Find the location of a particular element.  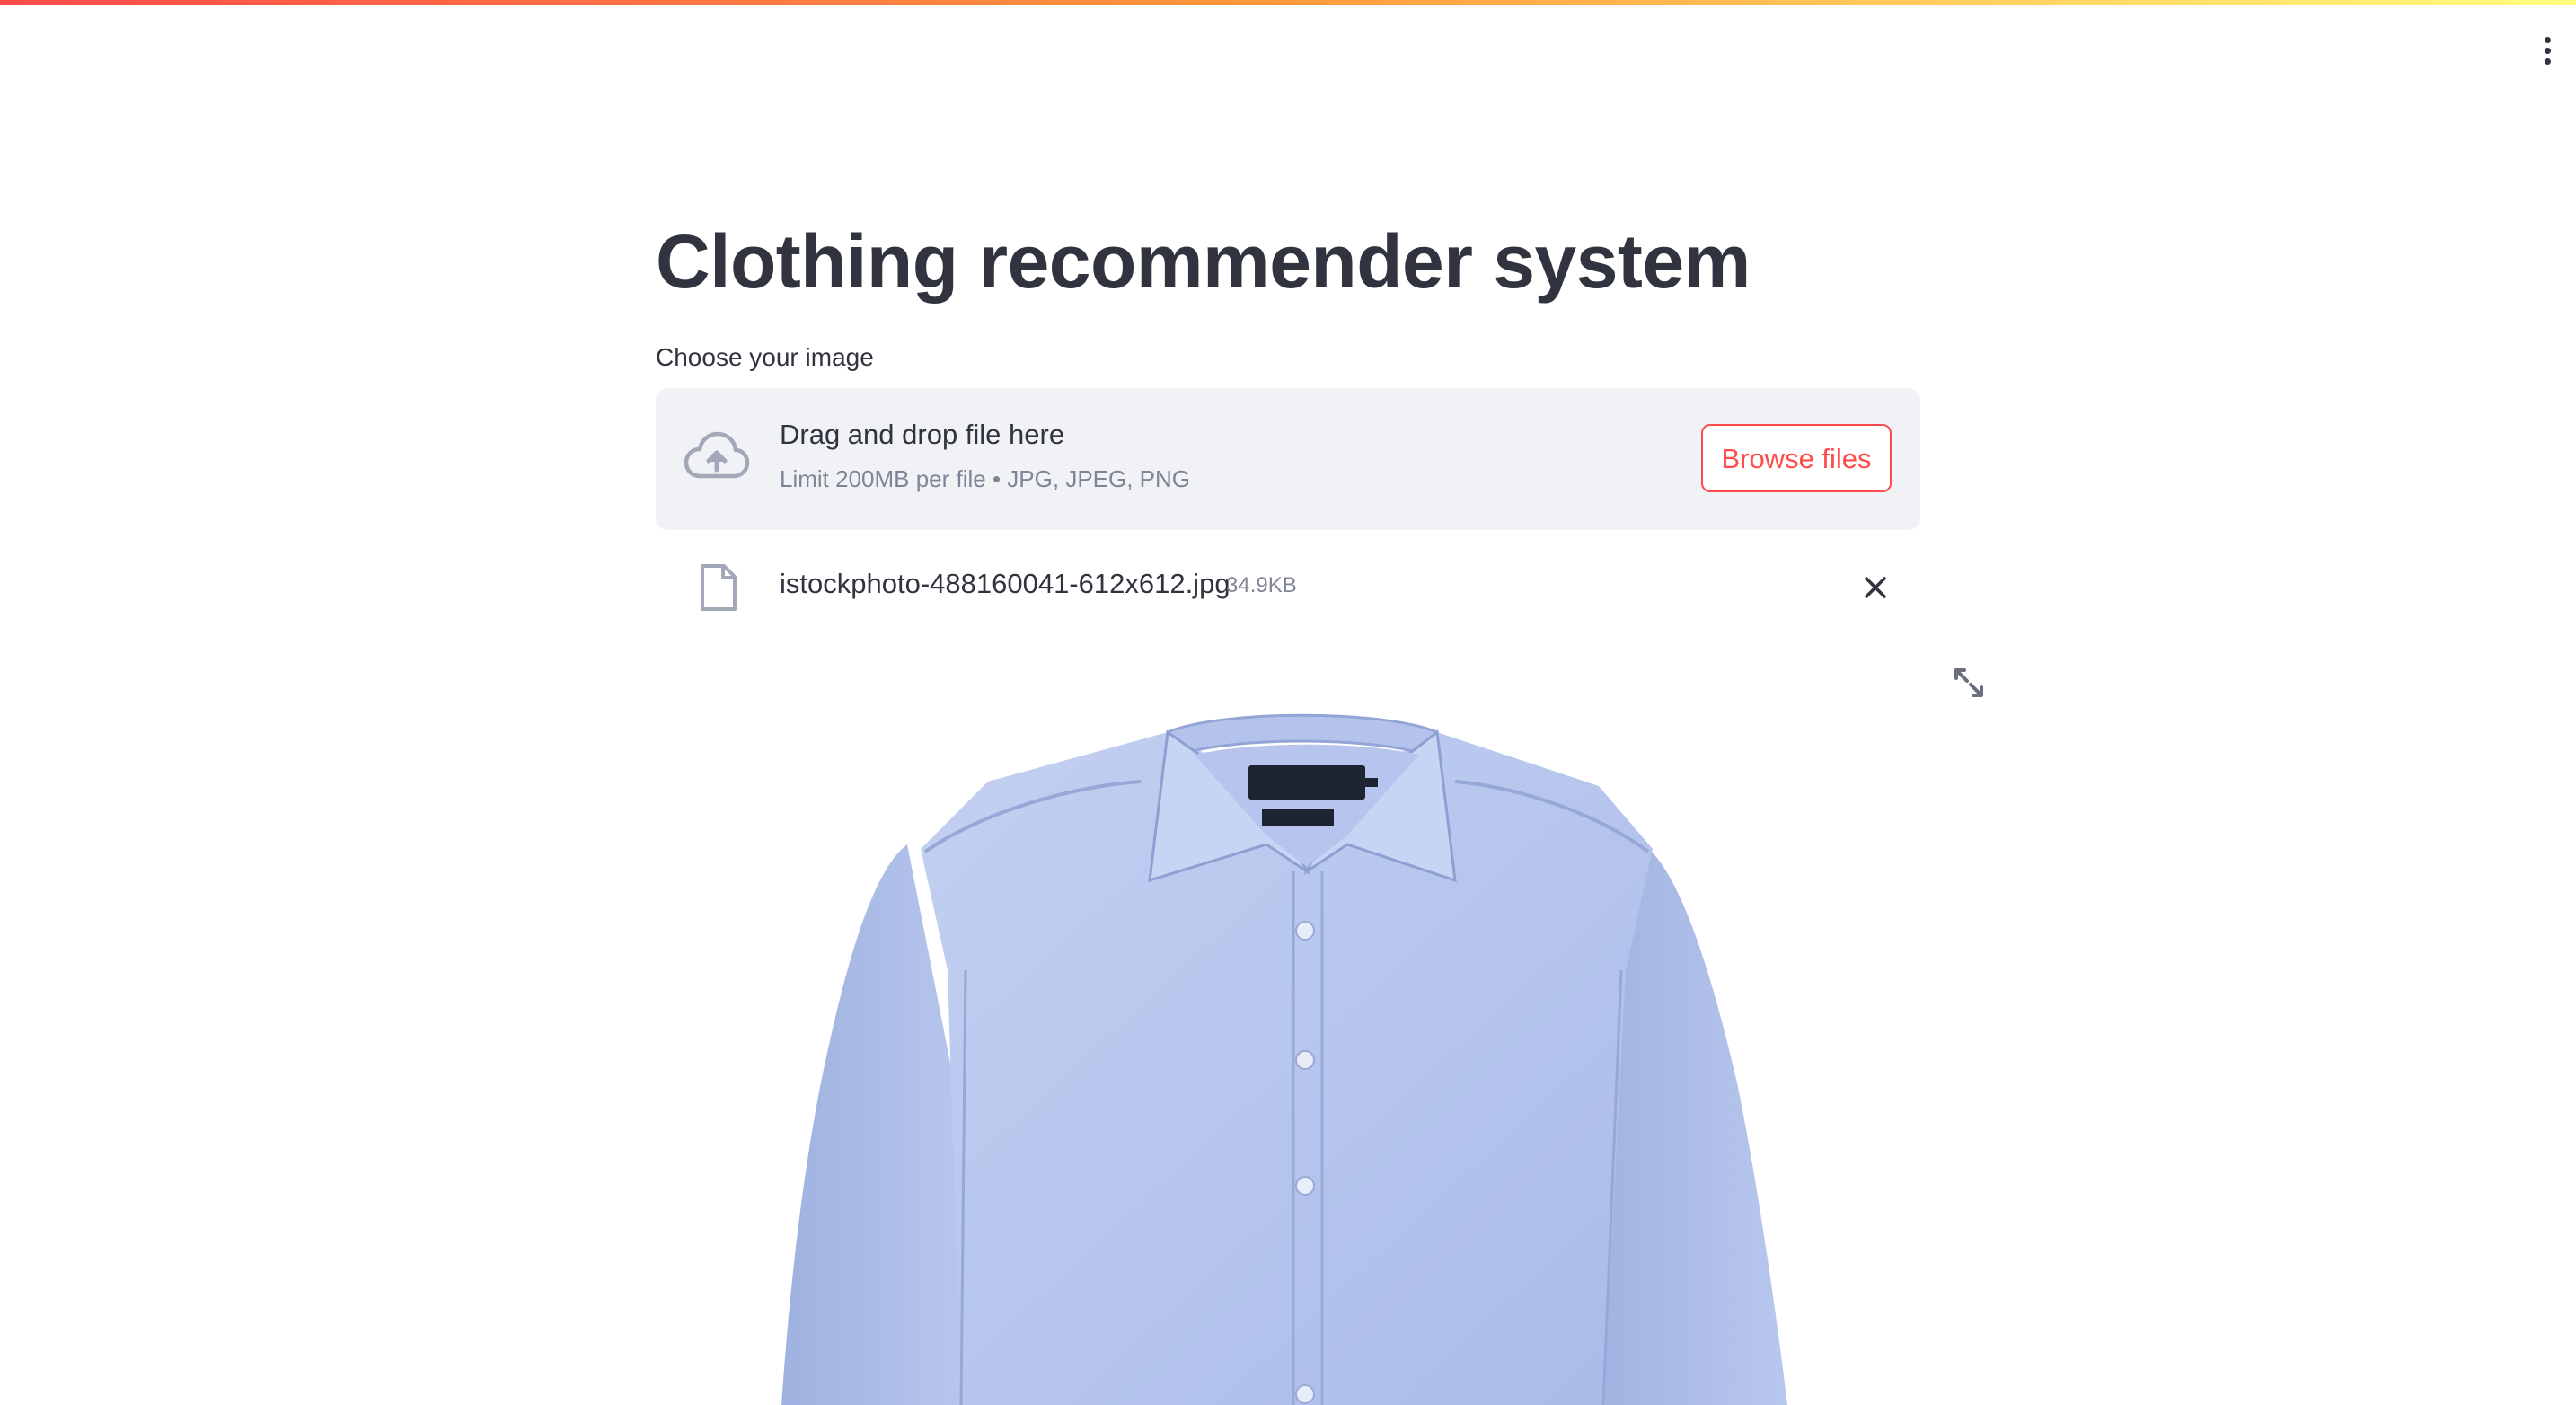

vertical-ellipsis-icon is located at coordinates (2547, 39).